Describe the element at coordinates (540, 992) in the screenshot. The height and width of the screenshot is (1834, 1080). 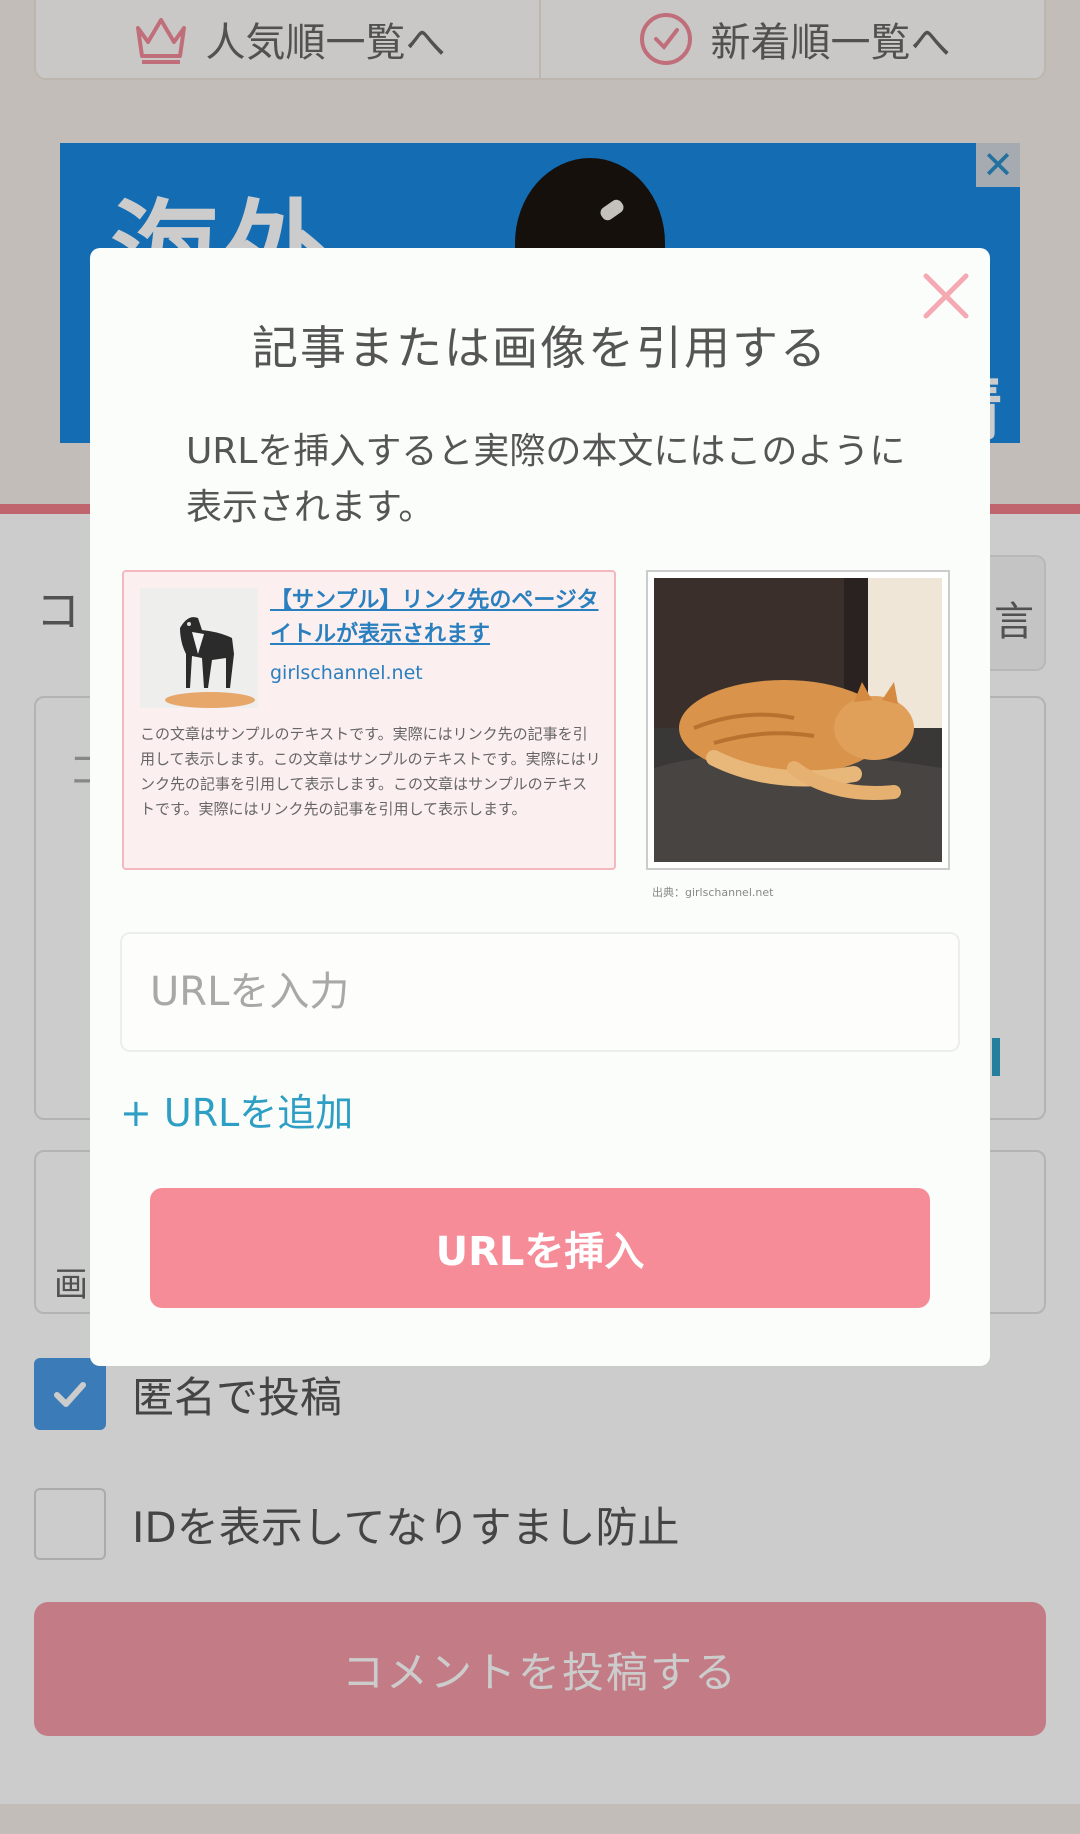
I see `url-input` at that location.